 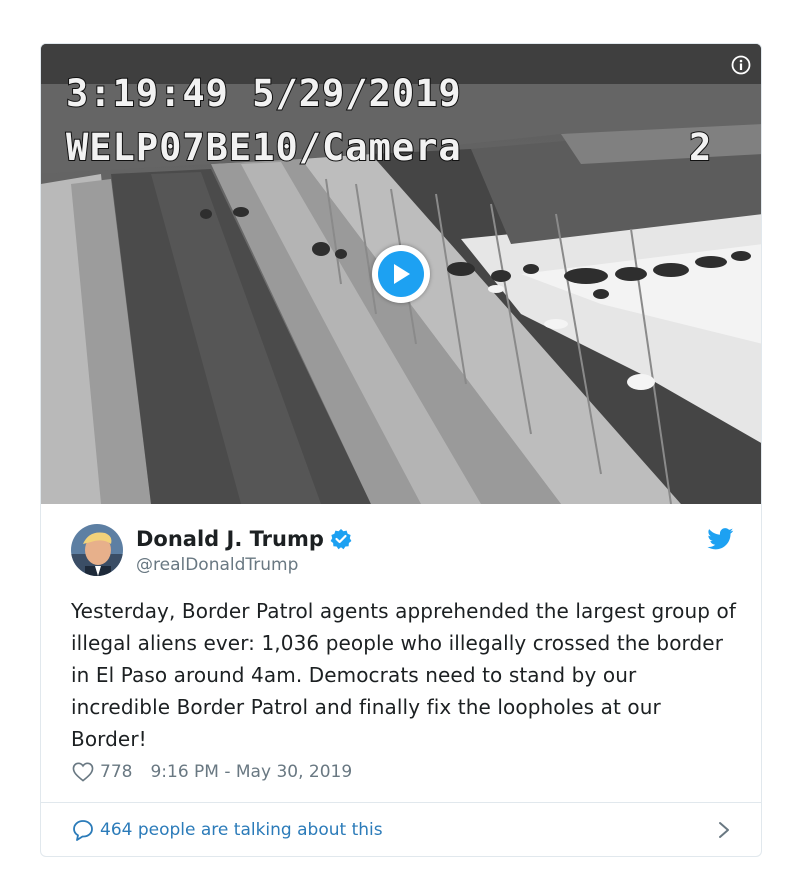 What do you see at coordinates (741, 65) in the screenshot?
I see `info-icon` at bounding box center [741, 65].